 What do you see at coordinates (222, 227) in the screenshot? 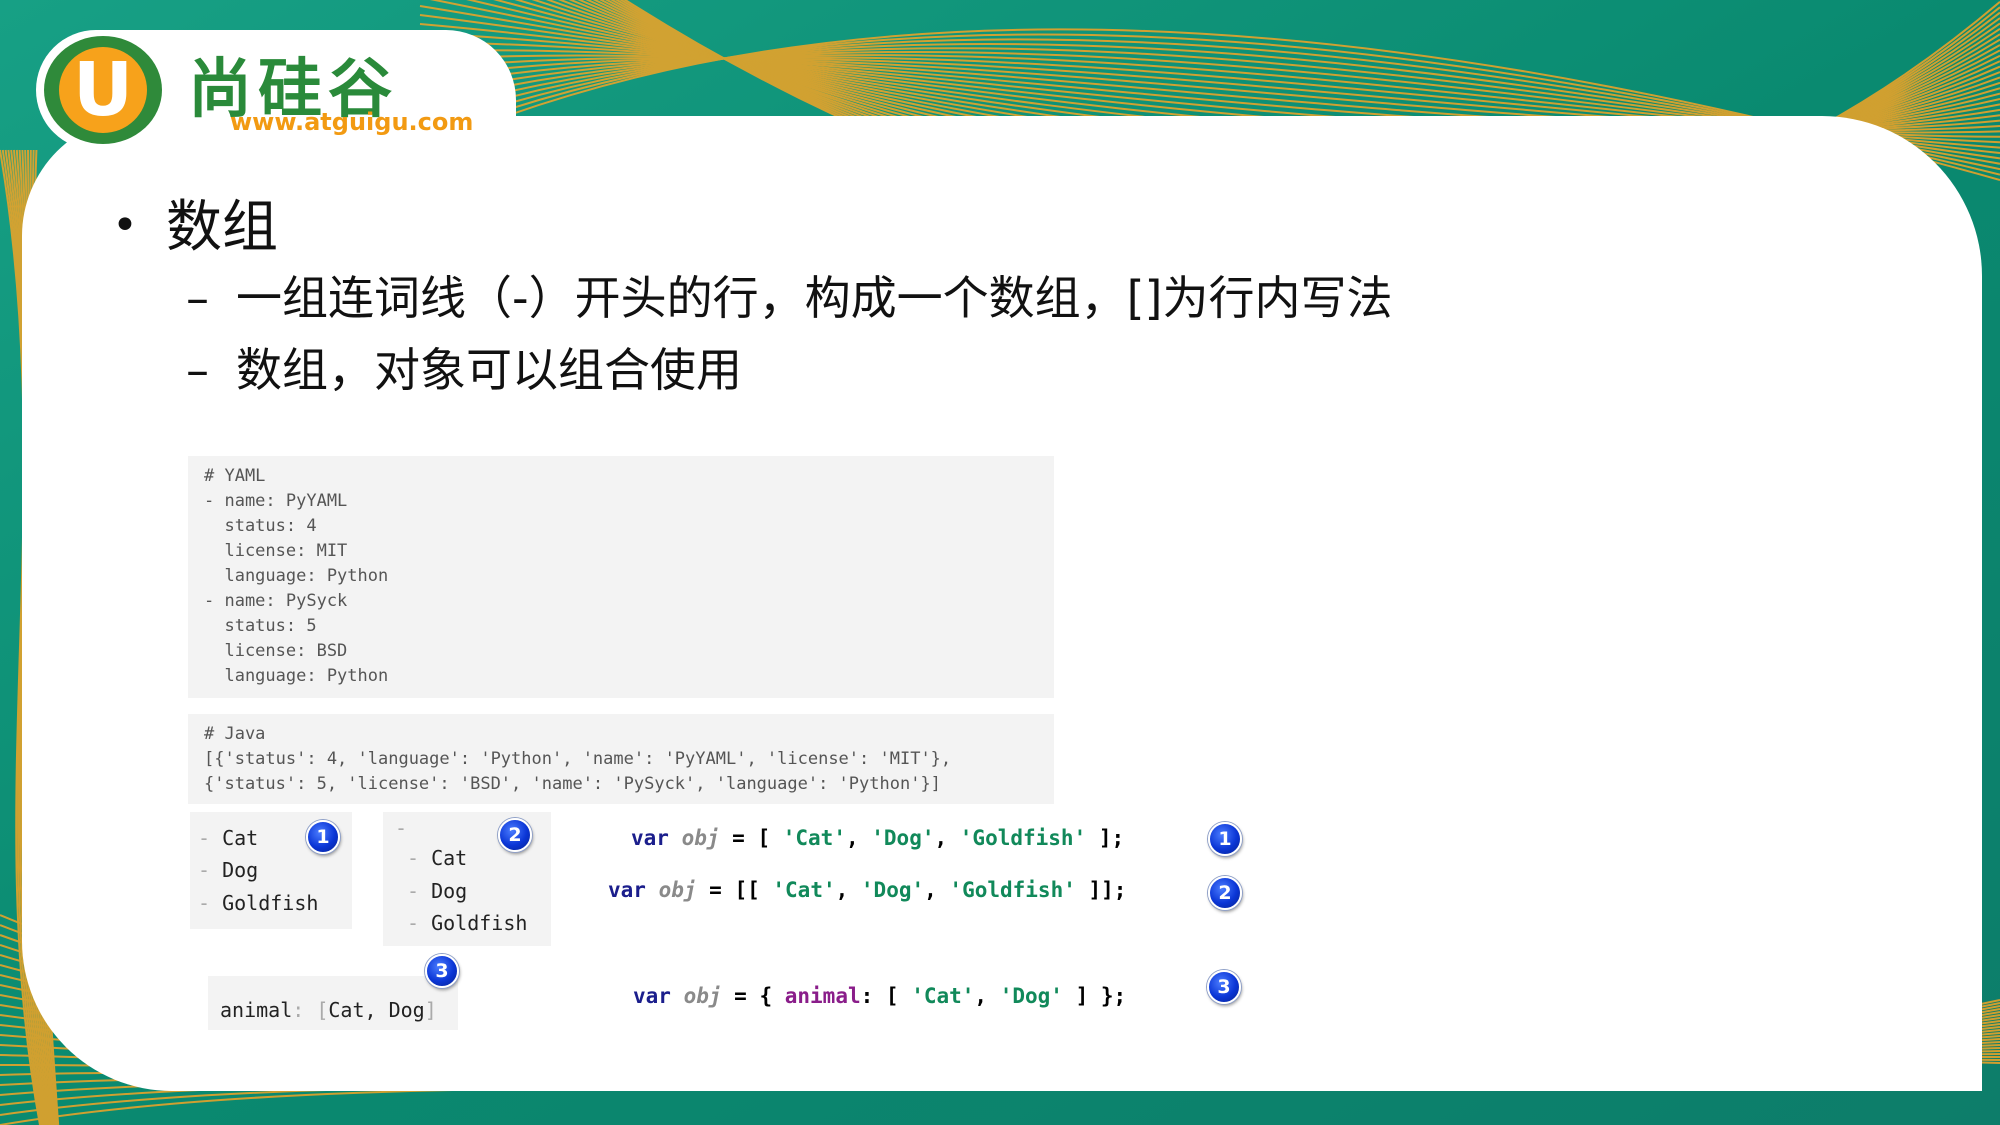
I see `bullet-heading-text: 数组` at bounding box center [222, 227].